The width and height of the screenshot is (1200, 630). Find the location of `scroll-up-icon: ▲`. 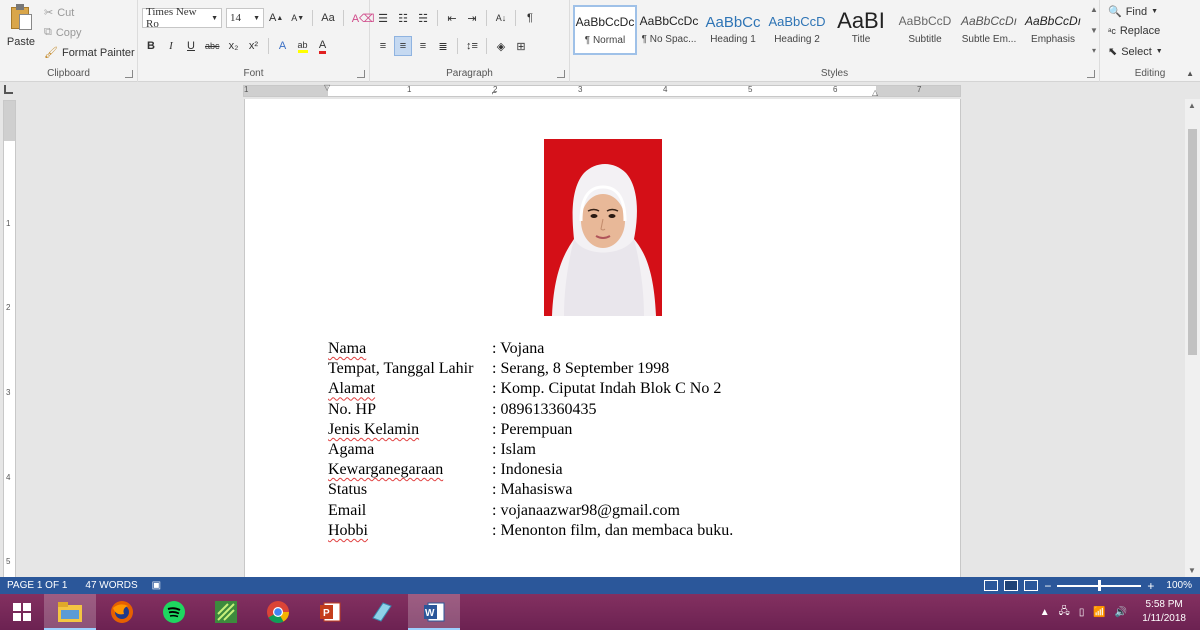

scroll-up-icon: ▲ is located at coordinates (1192, 105).